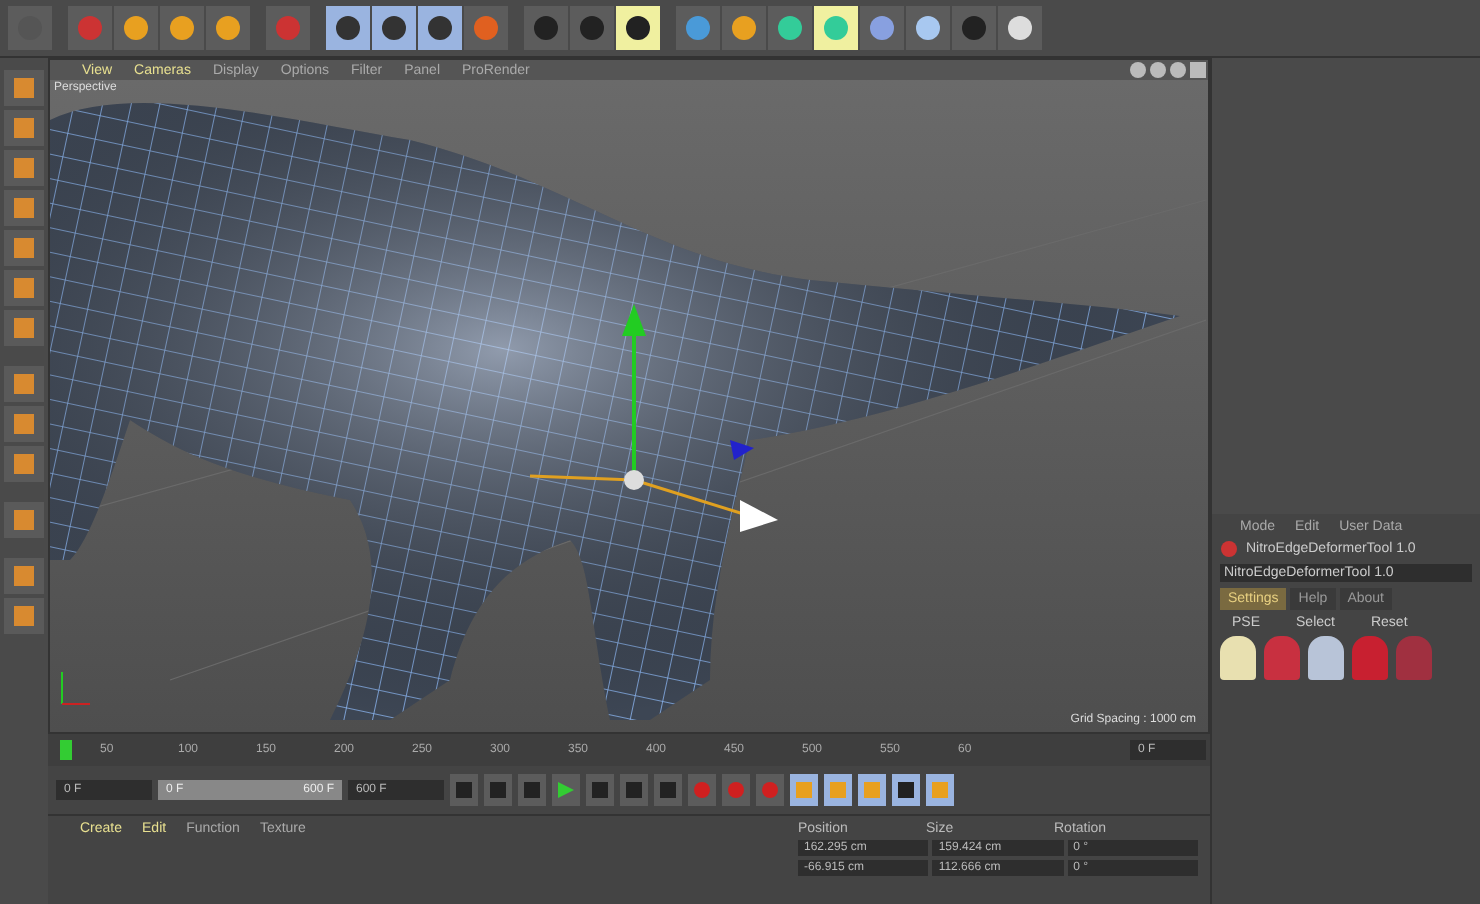 This screenshot has height=904, width=1480. Describe the element at coordinates (76, 688) in the screenshot. I see `axis-indicator-icon` at that location.